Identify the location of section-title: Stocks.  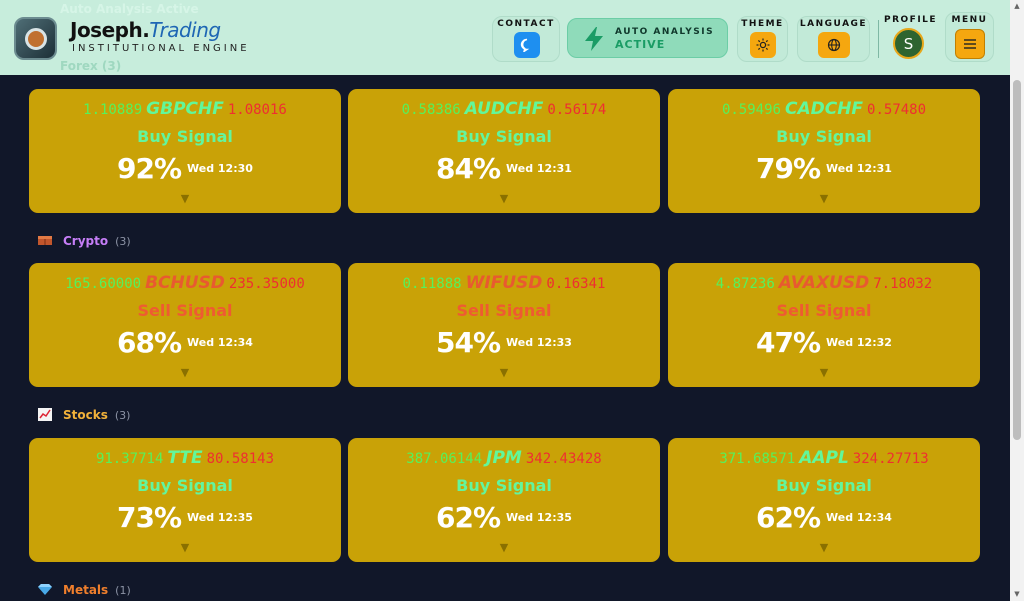
(85, 415).